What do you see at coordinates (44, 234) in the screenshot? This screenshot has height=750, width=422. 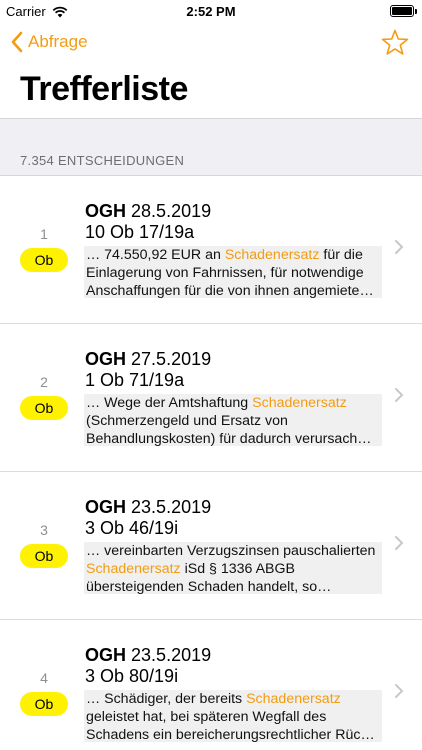 I see `result-index: 1` at bounding box center [44, 234].